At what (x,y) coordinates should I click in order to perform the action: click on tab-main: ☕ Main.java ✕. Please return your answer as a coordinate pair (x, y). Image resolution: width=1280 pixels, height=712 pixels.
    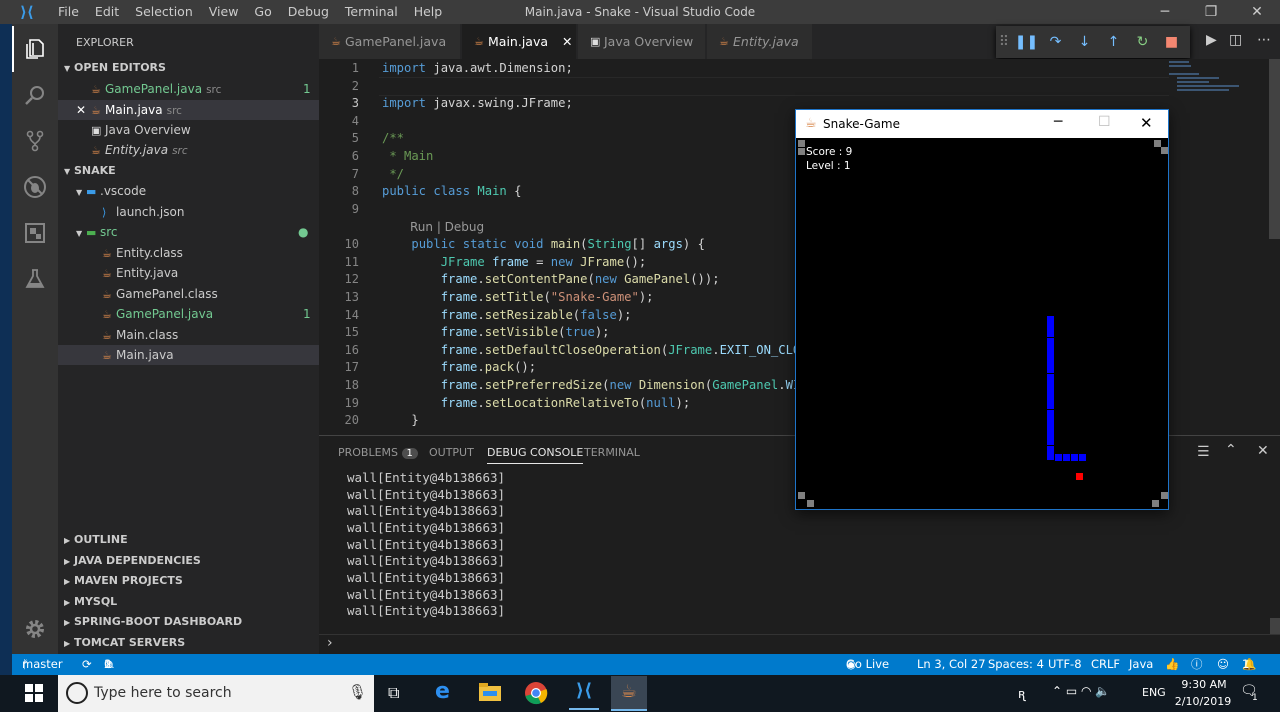
    Looking at the image, I should click on (519, 41).